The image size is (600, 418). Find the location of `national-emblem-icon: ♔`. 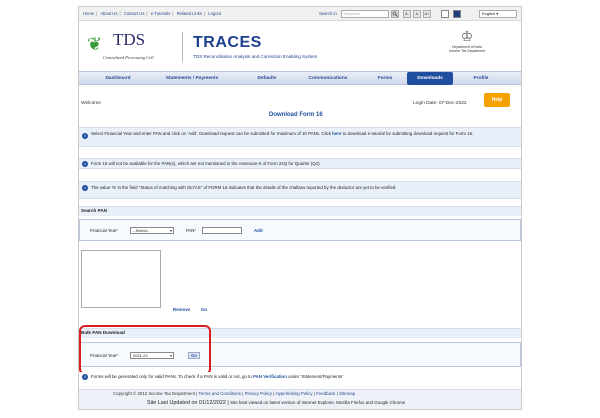

national-emblem-icon: ♔ is located at coordinates (467, 36).